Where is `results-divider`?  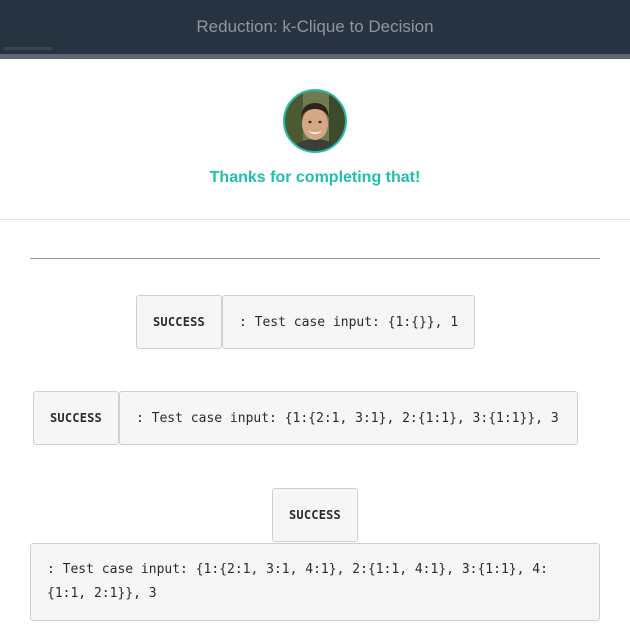
results-divider is located at coordinates (315, 258).